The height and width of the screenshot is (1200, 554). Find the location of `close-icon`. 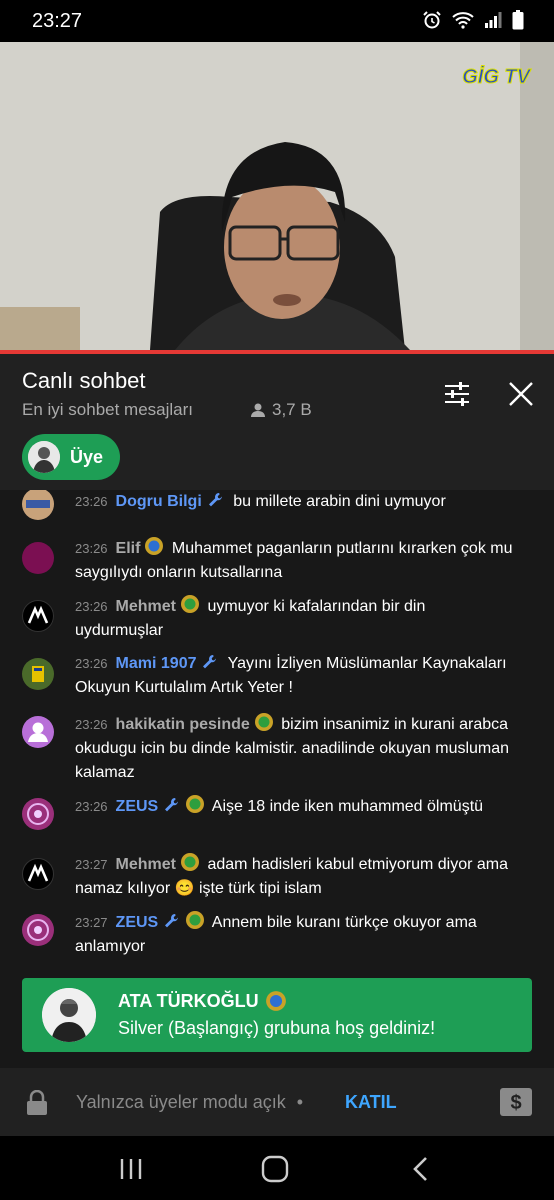

close-icon is located at coordinates (521, 394).